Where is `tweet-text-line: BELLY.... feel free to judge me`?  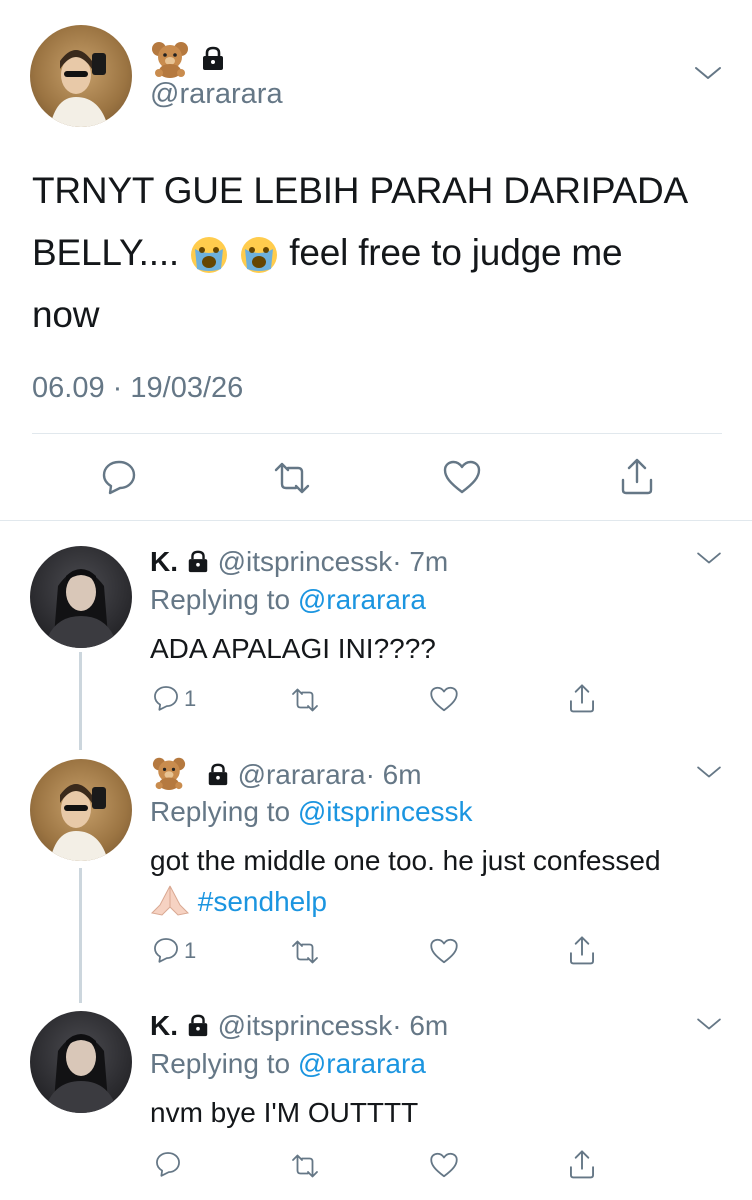
tweet-text-line: BELLY.... feel free to judge me is located at coordinates (377, 253).